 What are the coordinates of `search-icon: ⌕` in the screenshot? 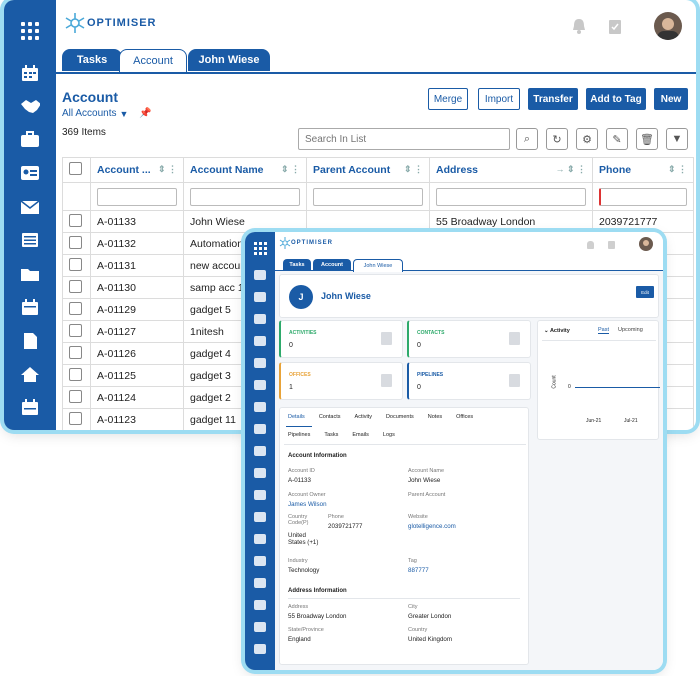 It's located at (527, 139).